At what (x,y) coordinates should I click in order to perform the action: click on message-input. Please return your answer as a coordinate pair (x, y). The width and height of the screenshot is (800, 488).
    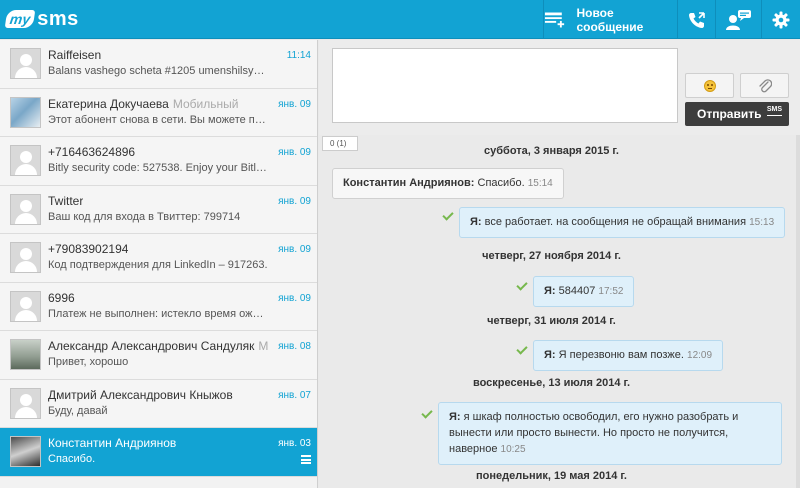
    Looking at the image, I should click on (505, 85).